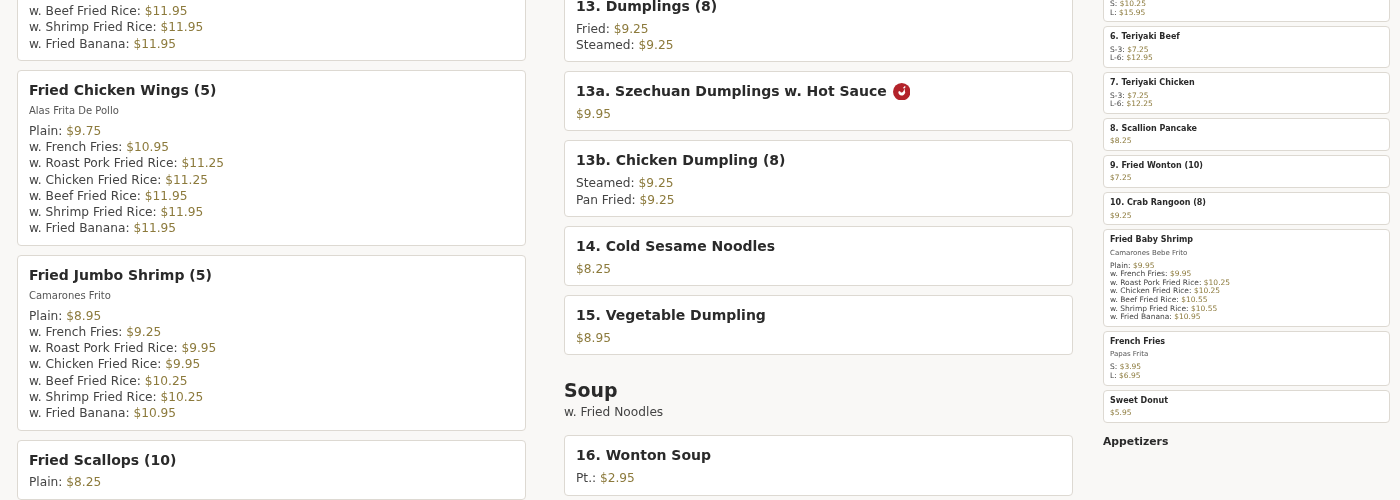 The width and height of the screenshot is (1400, 500). What do you see at coordinates (594, 114) in the screenshot?
I see `price-line: $9.95` at bounding box center [594, 114].